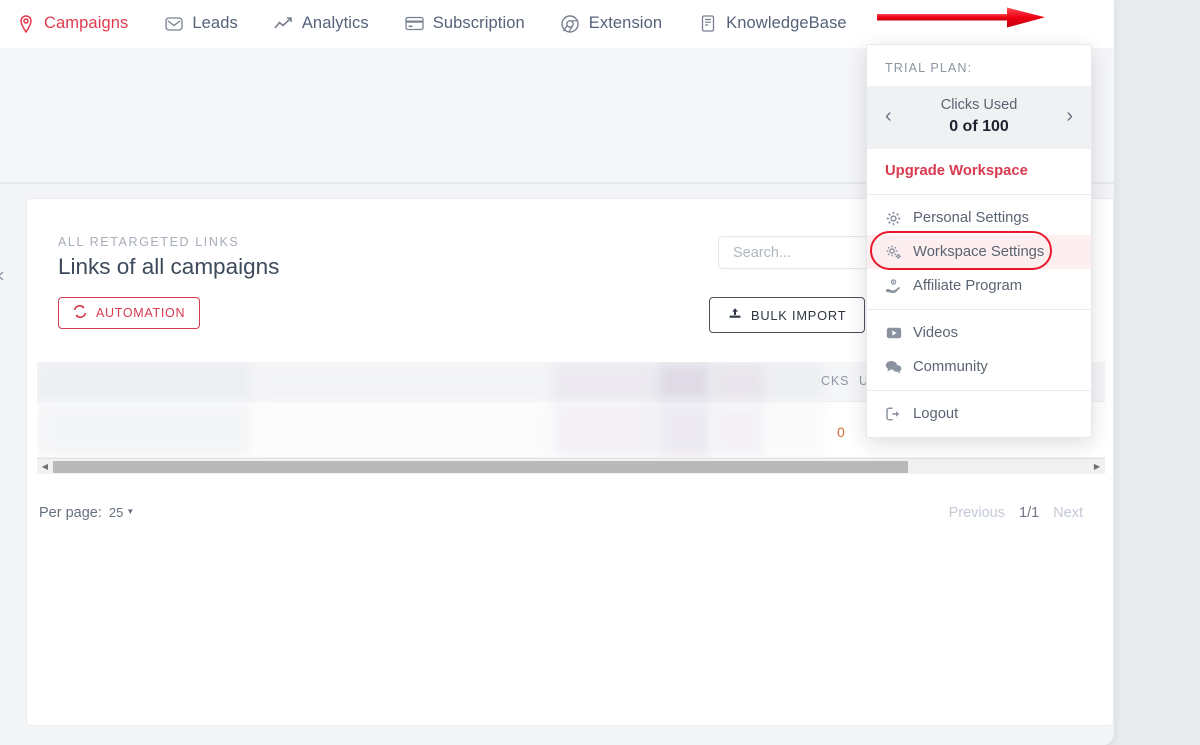  I want to click on automation-button-label: AUTOMATION, so click(141, 313).